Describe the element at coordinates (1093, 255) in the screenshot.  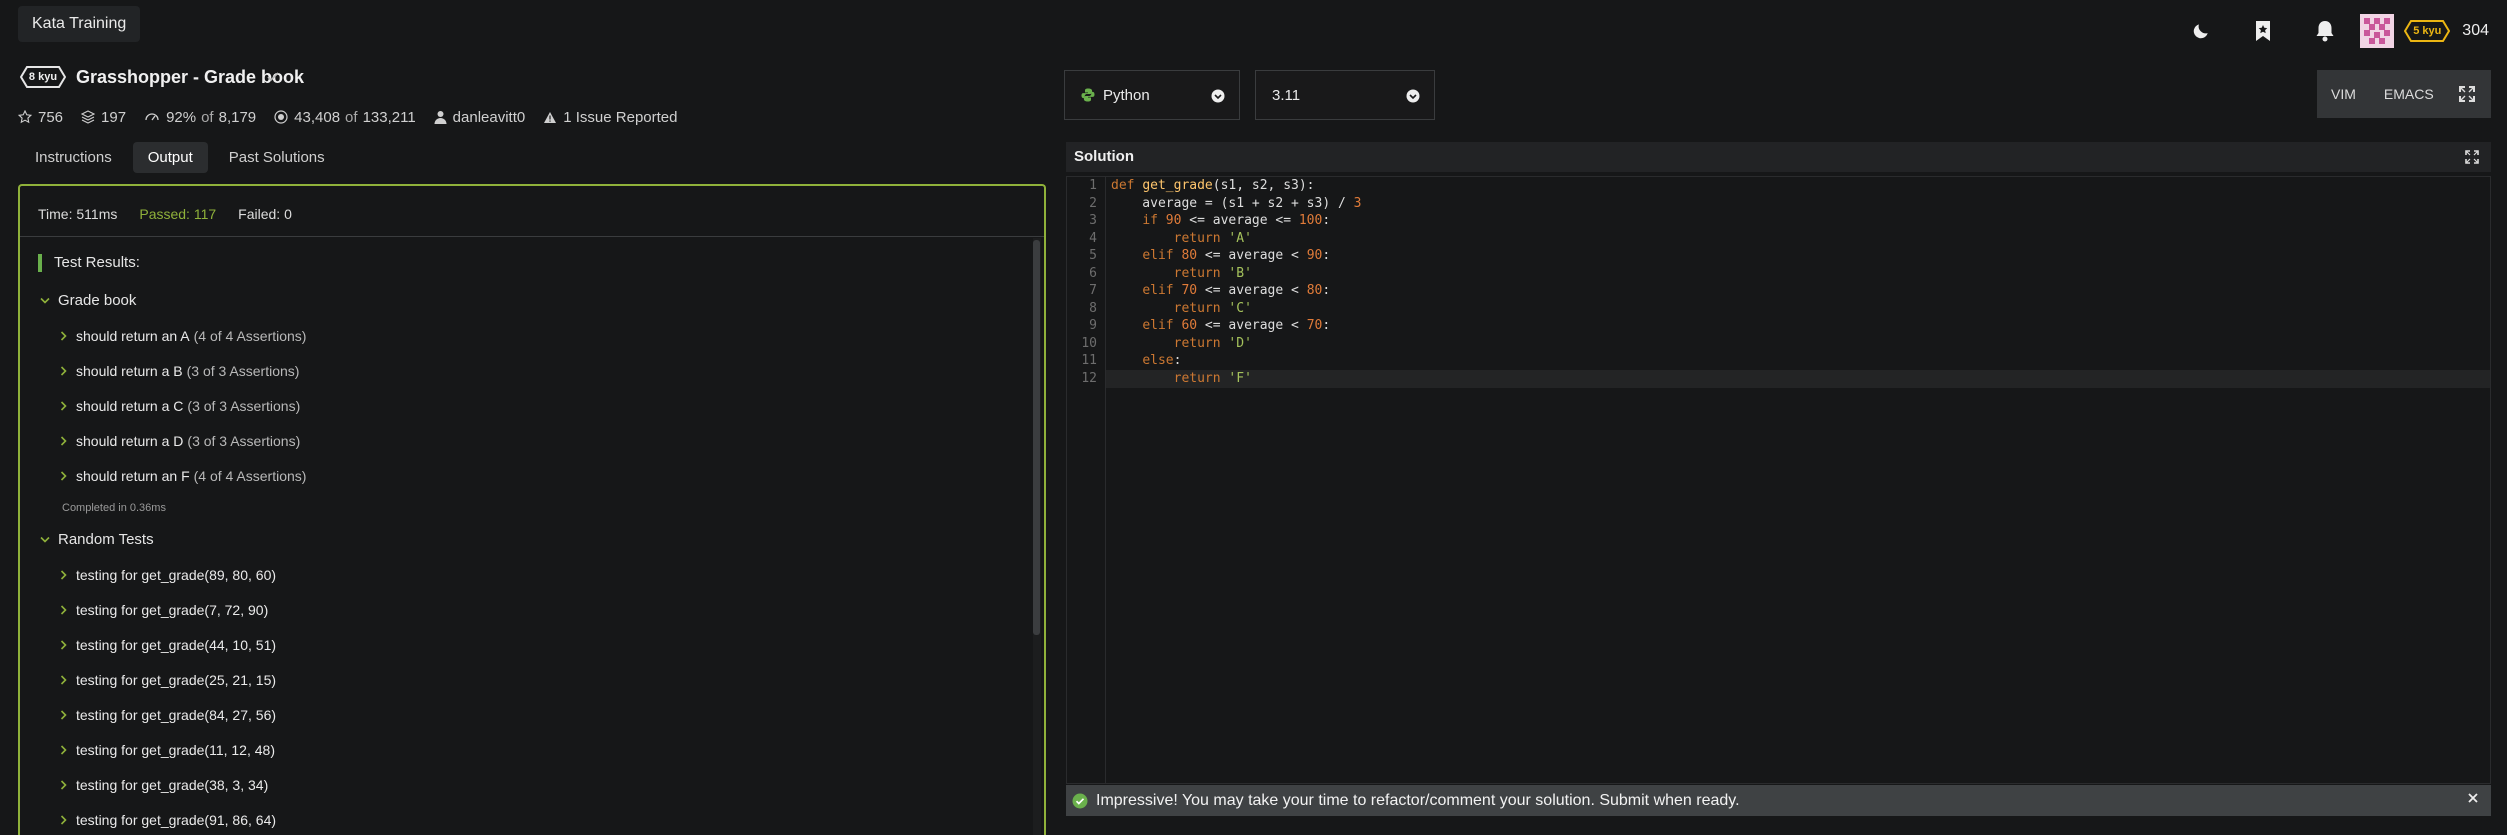
I see `line-number: 5` at that location.